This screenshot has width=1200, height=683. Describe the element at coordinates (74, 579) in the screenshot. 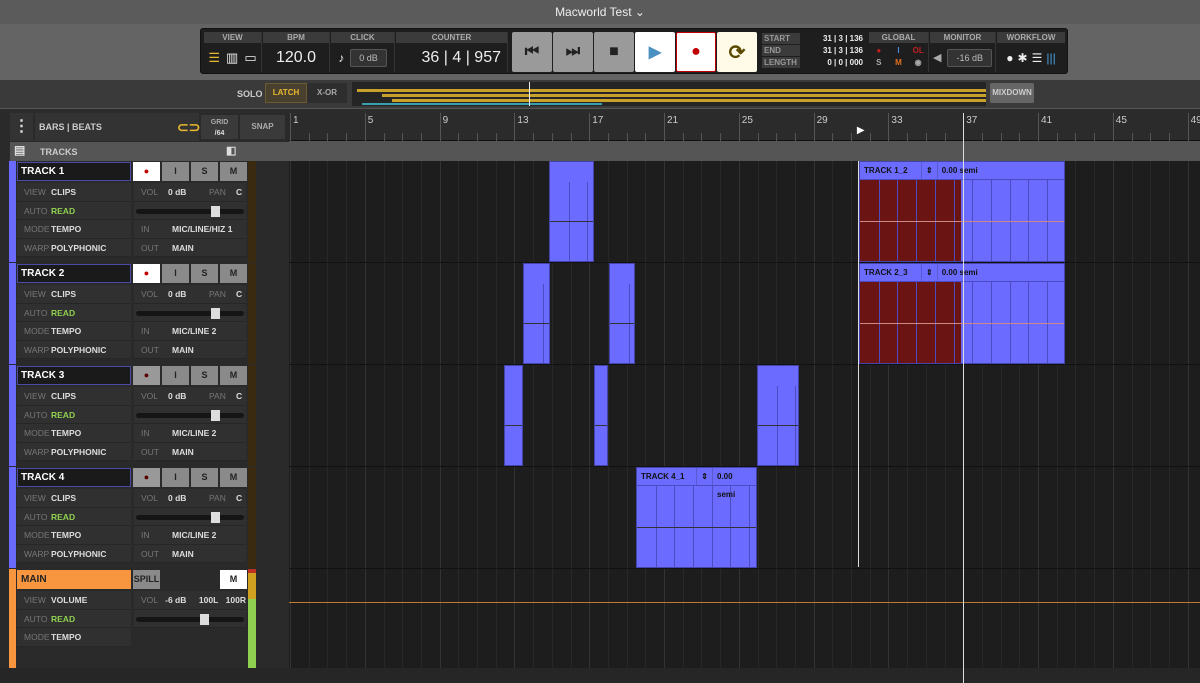

I see `track-name: MAIN` at that location.